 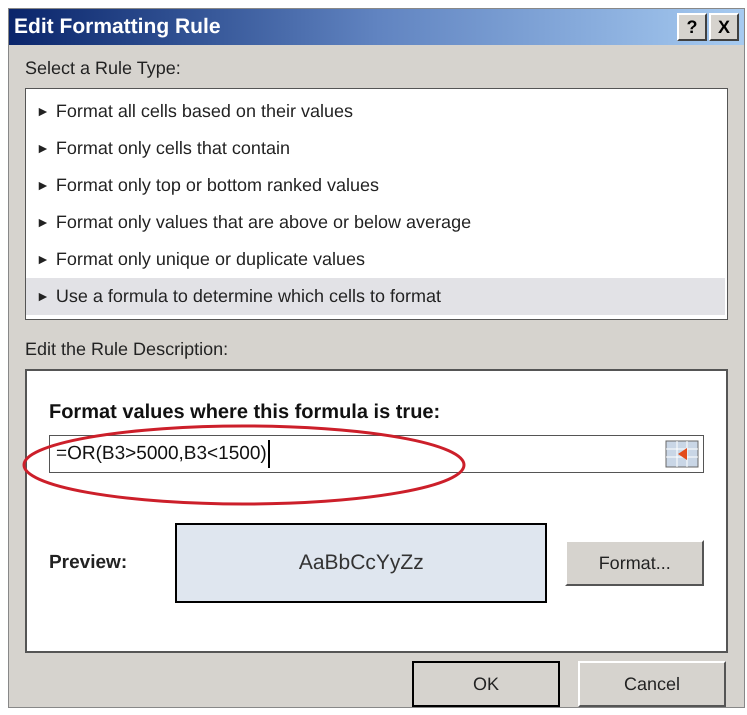 What do you see at coordinates (103, 68) in the screenshot?
I see `rule-type-label: Select a Rule Type:` at bounding box center [103, 68].